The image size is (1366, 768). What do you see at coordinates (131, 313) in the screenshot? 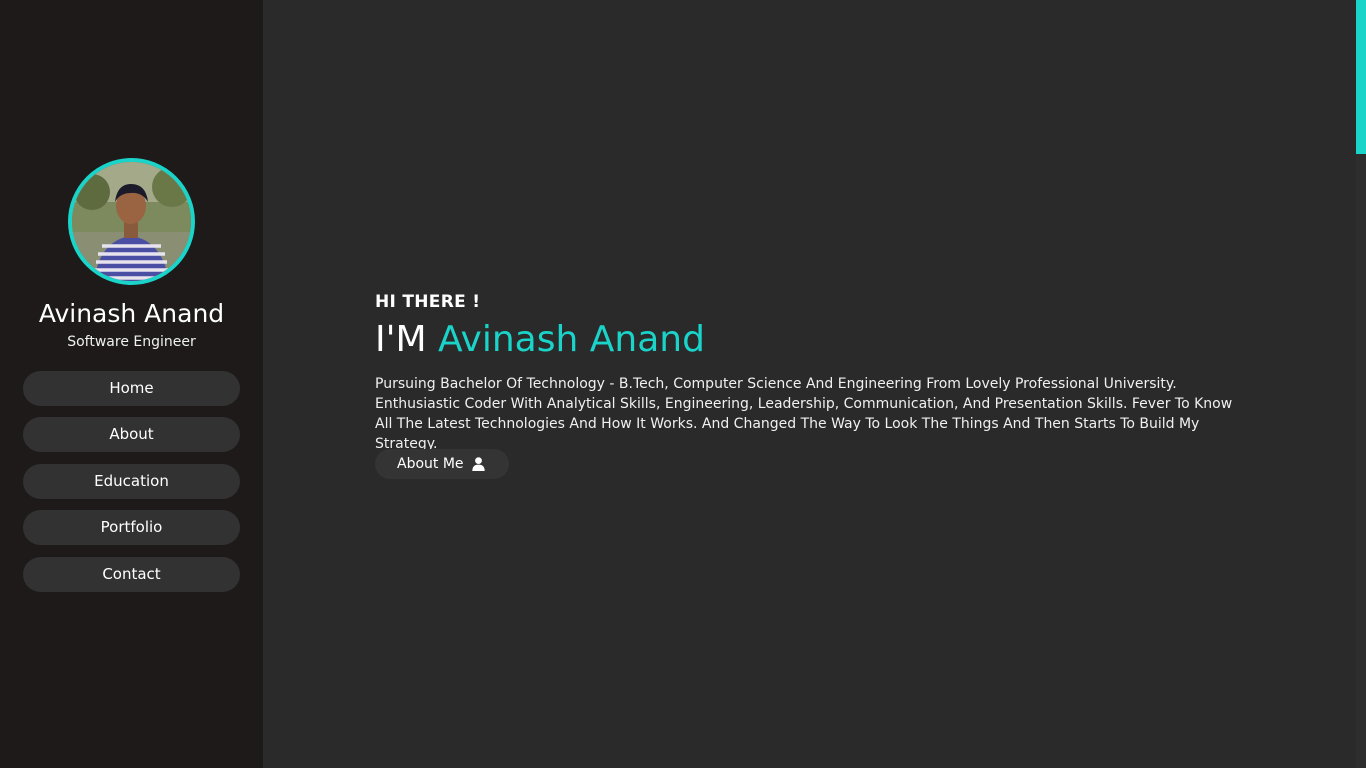
I see `profile-name: Avinash Anand` at bounding box center [131, 313].